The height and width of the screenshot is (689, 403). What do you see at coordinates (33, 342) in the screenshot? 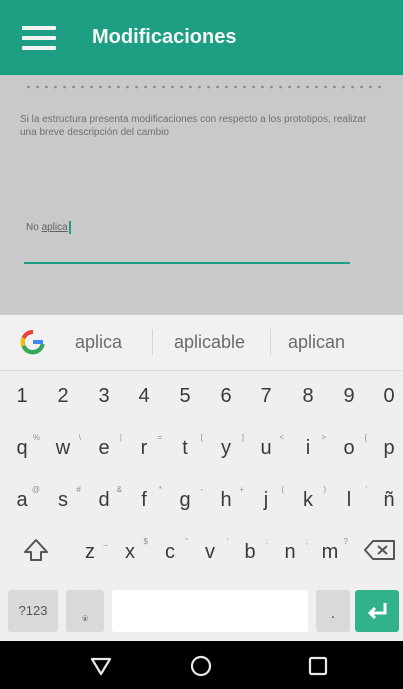
I see `google-g-icon` at bounding box center [33, 342].